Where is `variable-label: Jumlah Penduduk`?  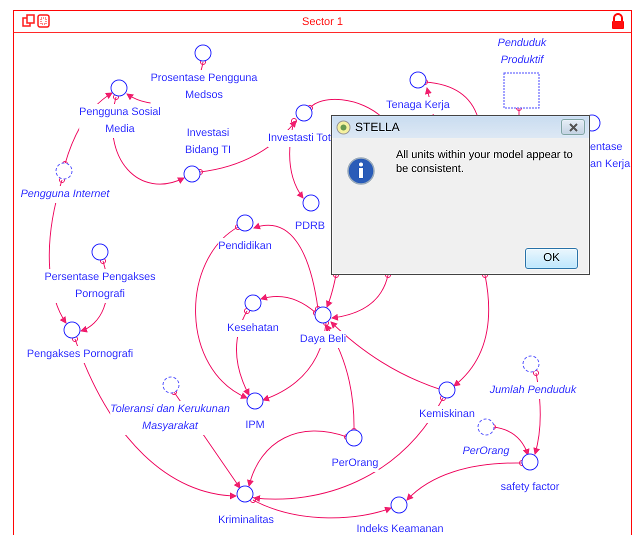
variable-label: Jumlah Penduduk is located at coordinates (533, 390).